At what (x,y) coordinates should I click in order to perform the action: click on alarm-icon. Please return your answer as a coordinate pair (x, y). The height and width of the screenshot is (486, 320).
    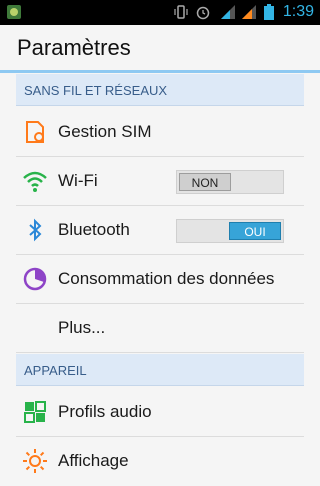
    Looking at the image, I should click on (203, 13).